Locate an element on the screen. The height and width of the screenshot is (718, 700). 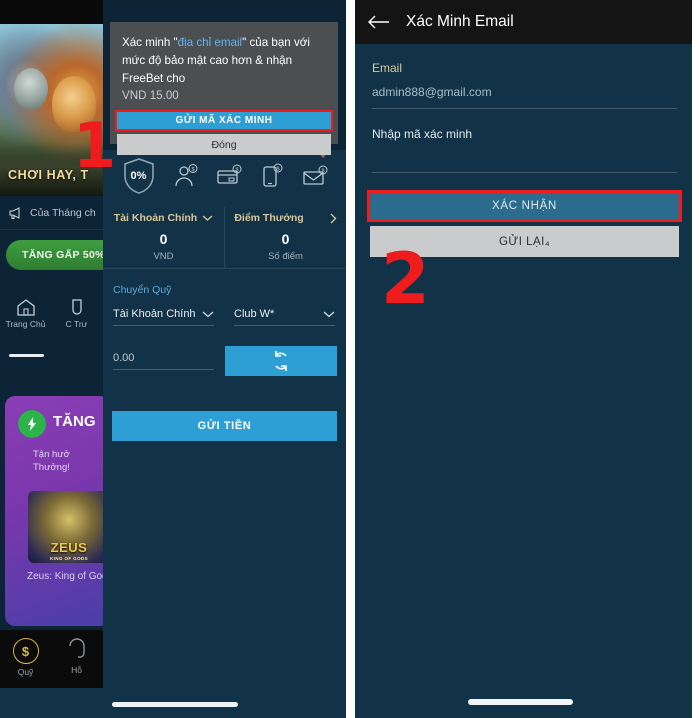
status-bar is located at coordinates (51, 12).